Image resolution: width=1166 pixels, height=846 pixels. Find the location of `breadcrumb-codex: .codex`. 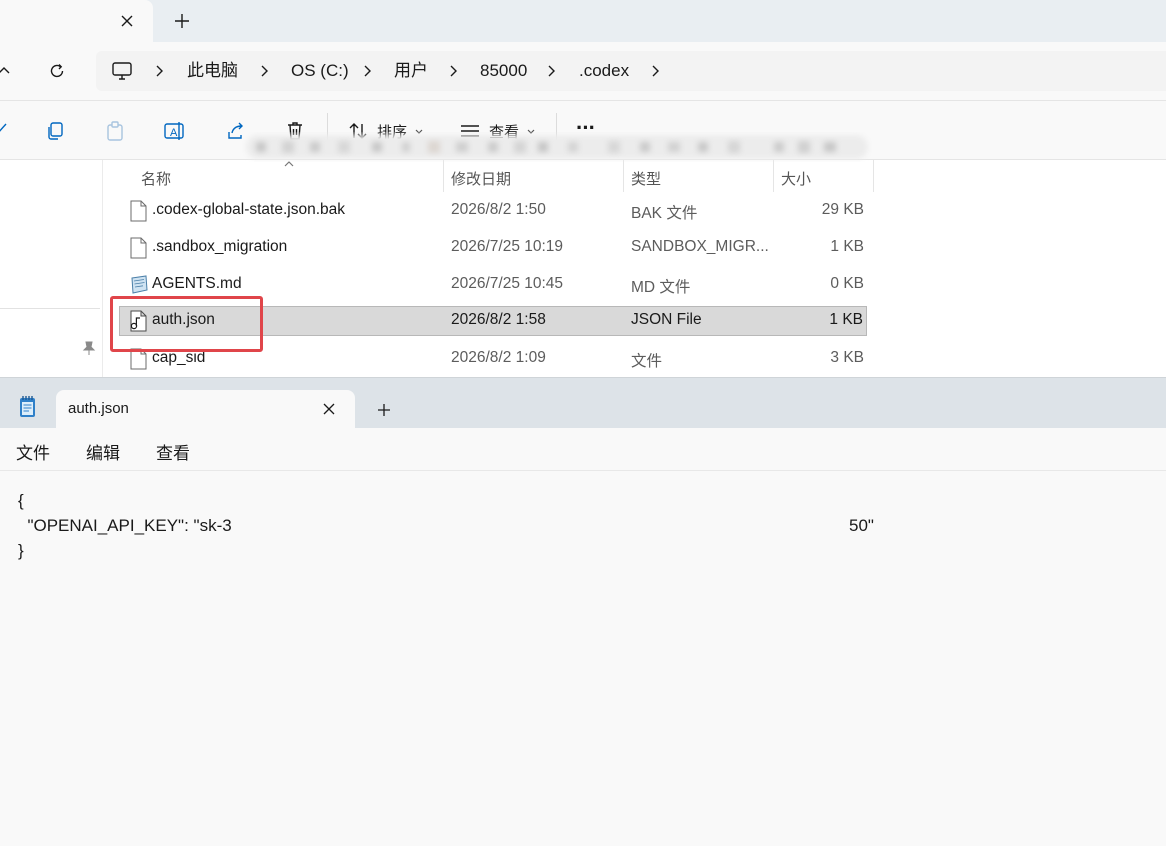

breadcrumb-codex: .codex is located at coordinates (604, 71).